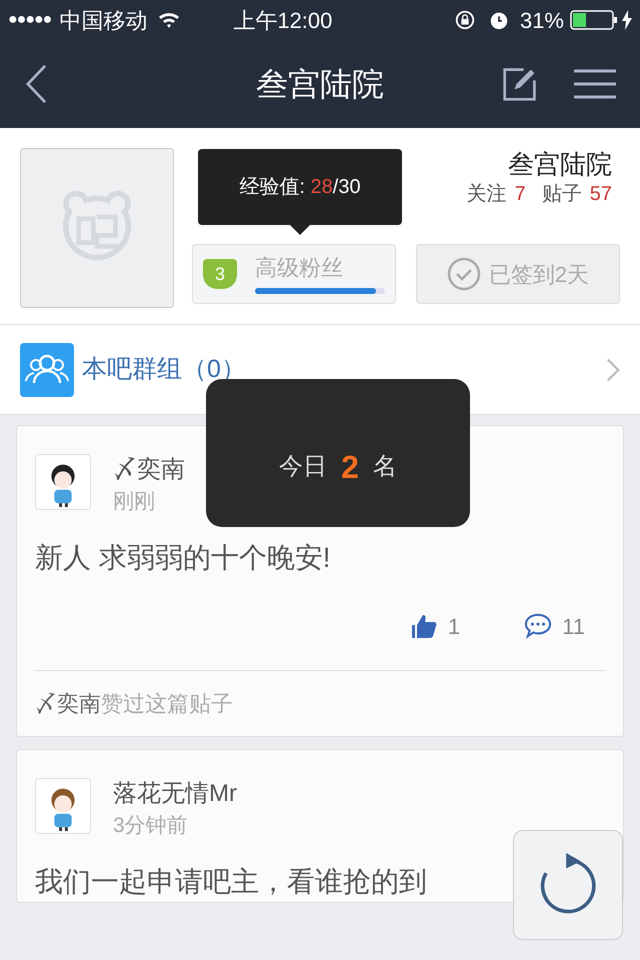 This screenshot has height=960, width=640. I want to click on page-title: 叁宫陆院, so click(320, 84).